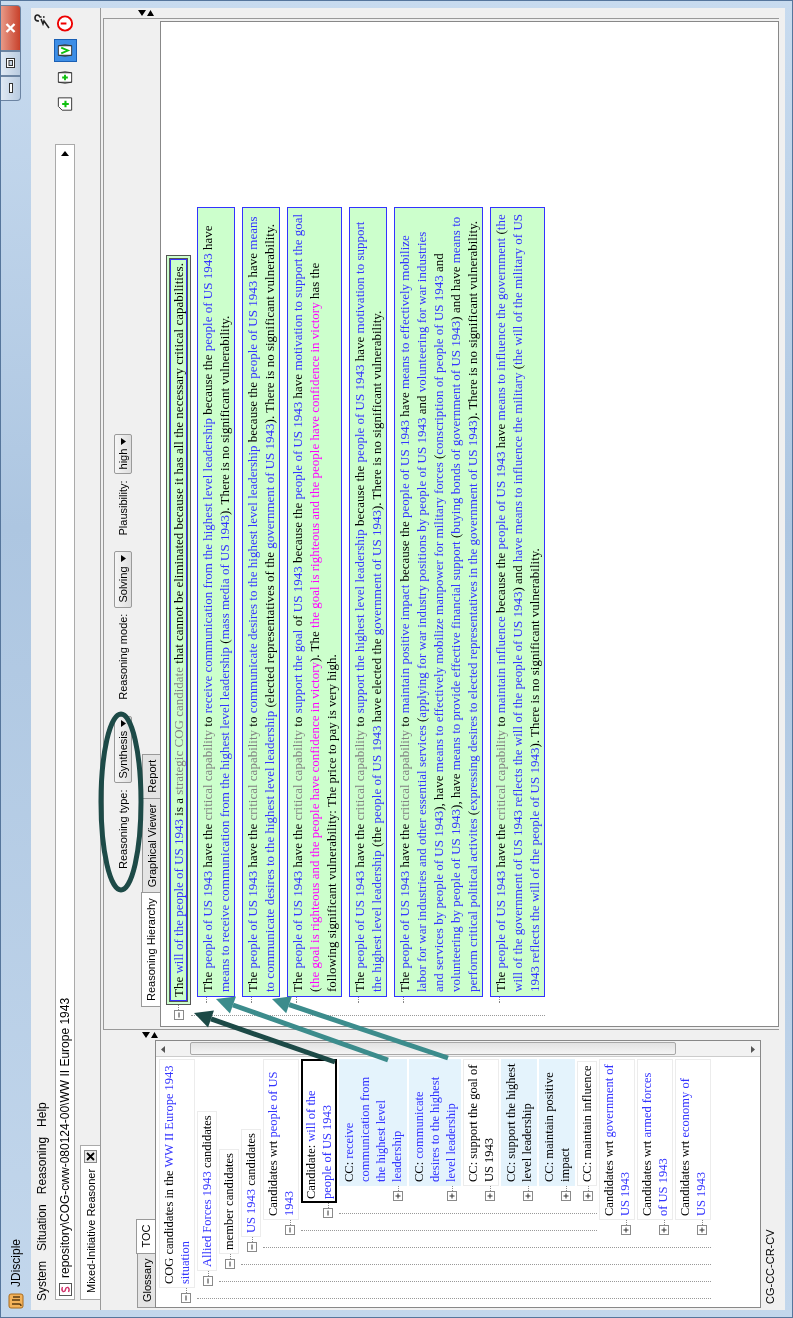 The width and height of the screenshot is (793, 1318). I want to click on tree-node: CC: maintain positive impact, so click(557, 1122).